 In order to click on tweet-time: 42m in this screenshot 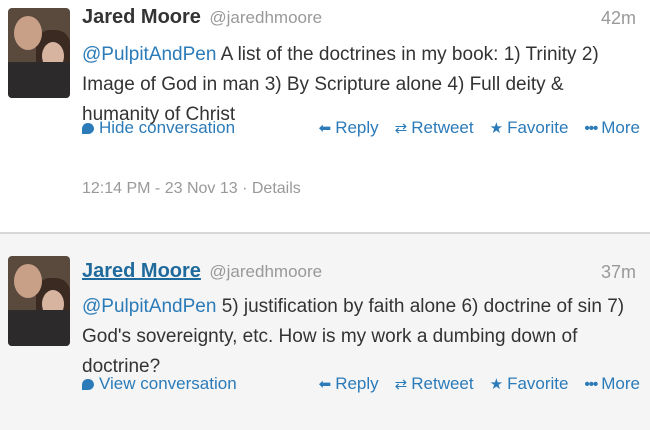, I will do `click(618, 18)`.